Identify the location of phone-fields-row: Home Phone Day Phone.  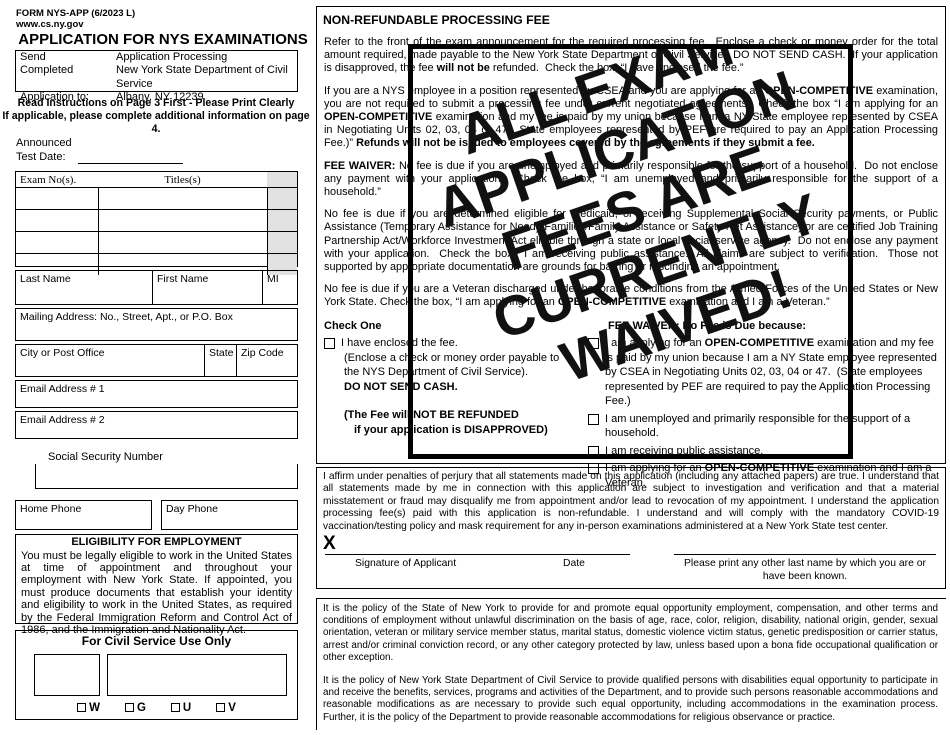
(156, 515).